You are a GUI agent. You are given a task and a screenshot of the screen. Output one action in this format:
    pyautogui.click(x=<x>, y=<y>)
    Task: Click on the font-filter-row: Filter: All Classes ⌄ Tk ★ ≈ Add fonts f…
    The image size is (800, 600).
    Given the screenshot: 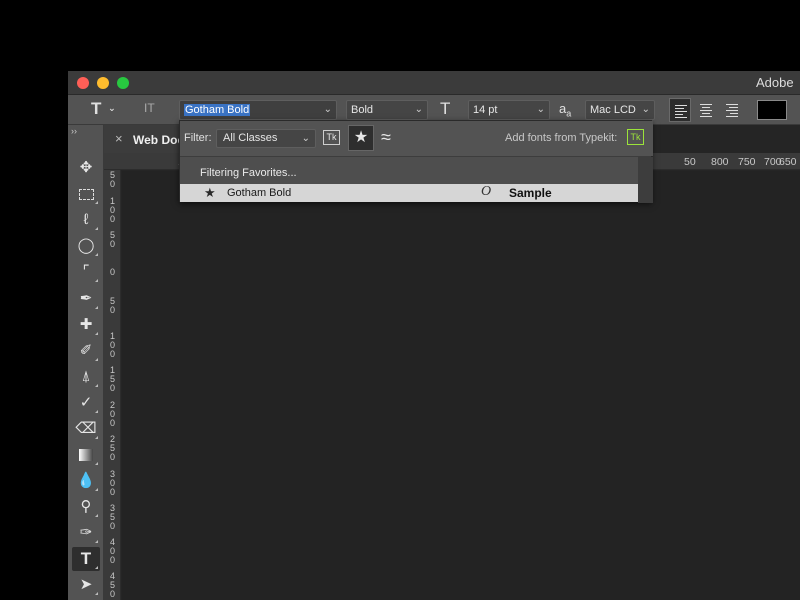 What is the action you would take?
    pyautogui.click(x=416, y=138)
    